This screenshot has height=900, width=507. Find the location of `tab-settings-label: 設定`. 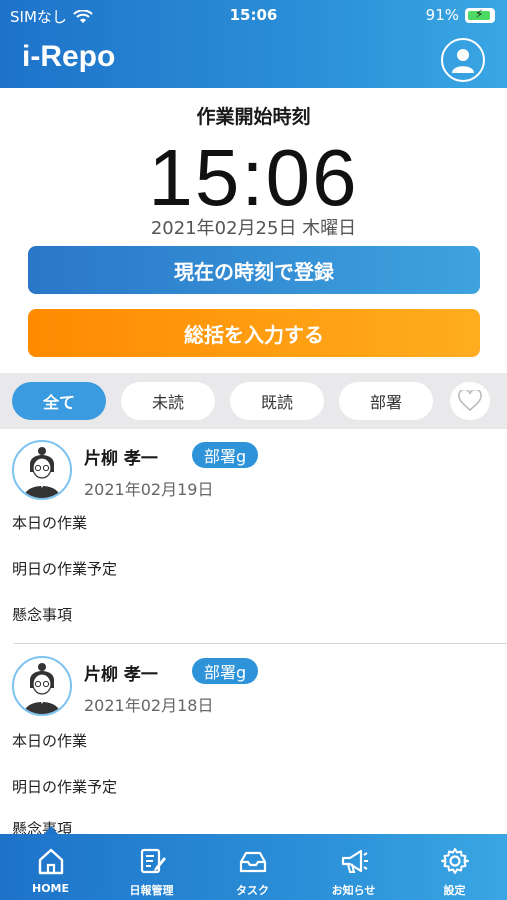

tab-settings-label: 設定 is located at coordinates (454, 890).